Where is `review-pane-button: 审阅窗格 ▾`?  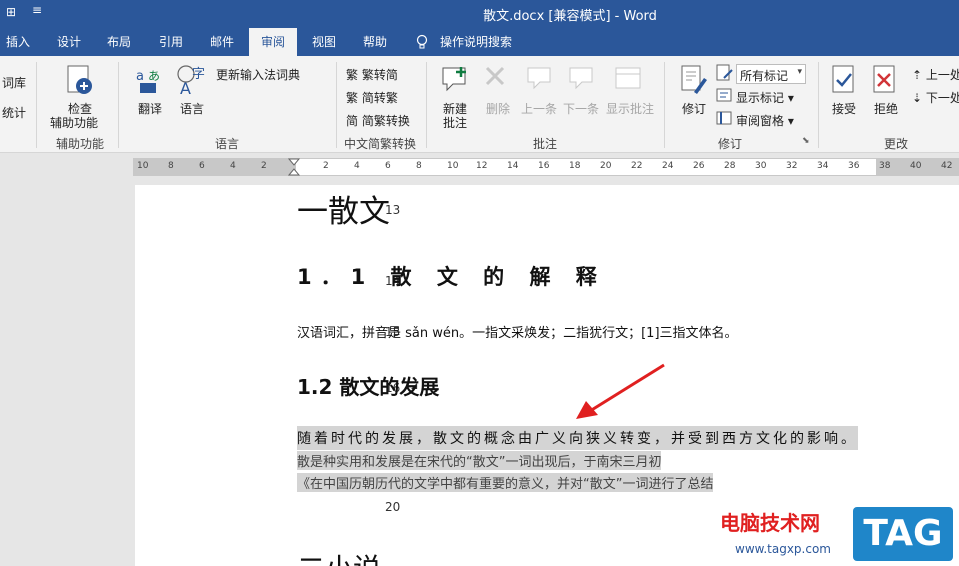 review-pane-button: 审阅窗格 ▾ is located at coordinates (765, 120).